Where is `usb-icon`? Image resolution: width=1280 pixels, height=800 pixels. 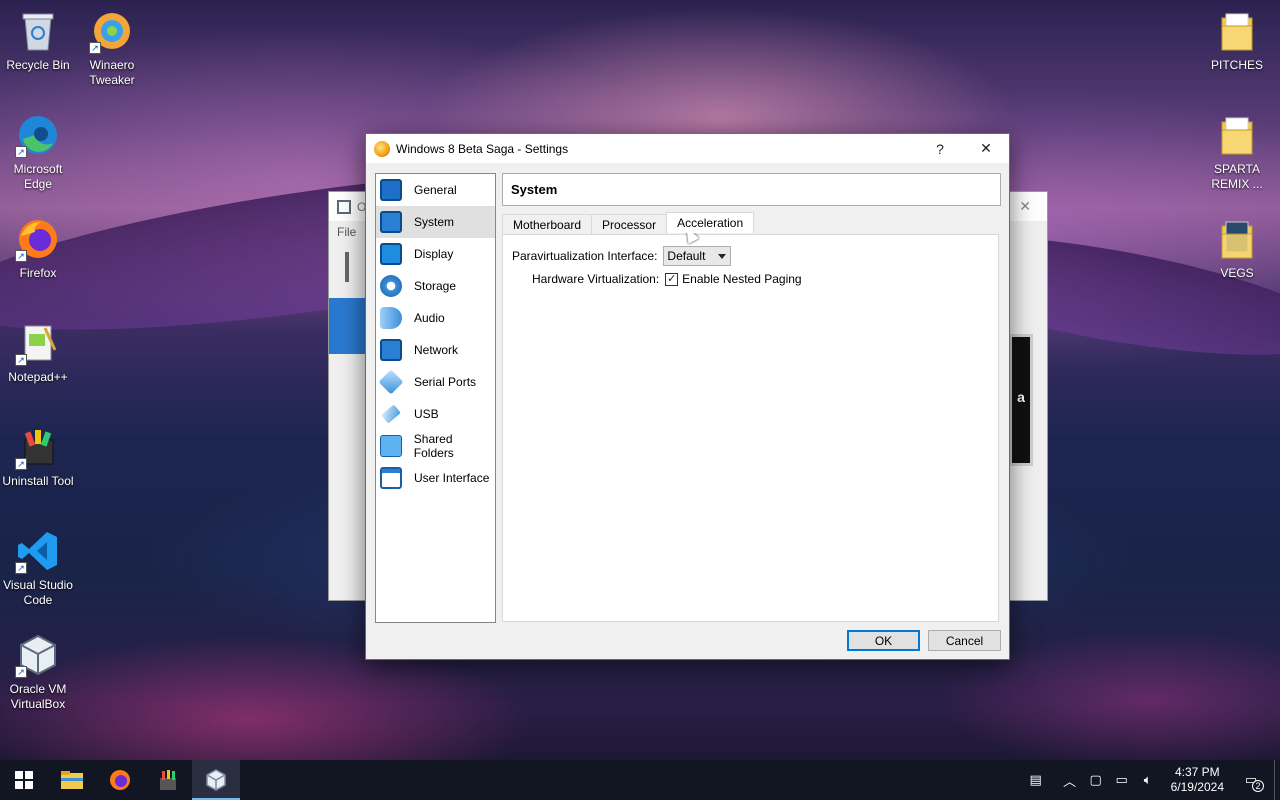 usb-icon is located at coordinates (391, 414).